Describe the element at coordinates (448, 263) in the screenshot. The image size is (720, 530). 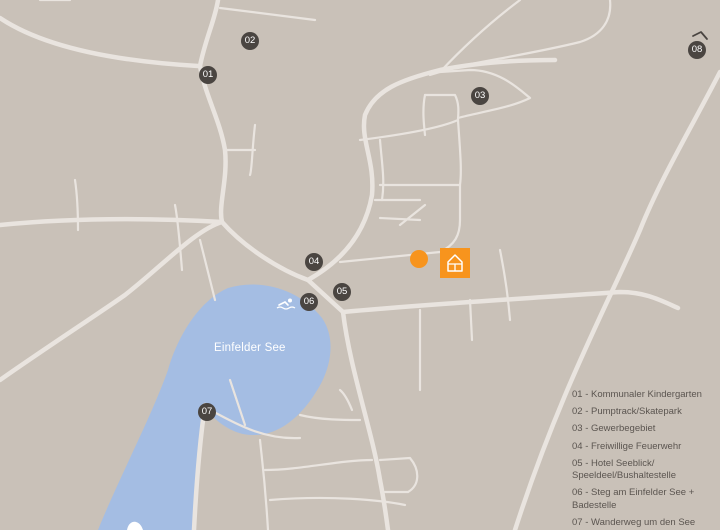
I see `home-icon-glyph` at that location.